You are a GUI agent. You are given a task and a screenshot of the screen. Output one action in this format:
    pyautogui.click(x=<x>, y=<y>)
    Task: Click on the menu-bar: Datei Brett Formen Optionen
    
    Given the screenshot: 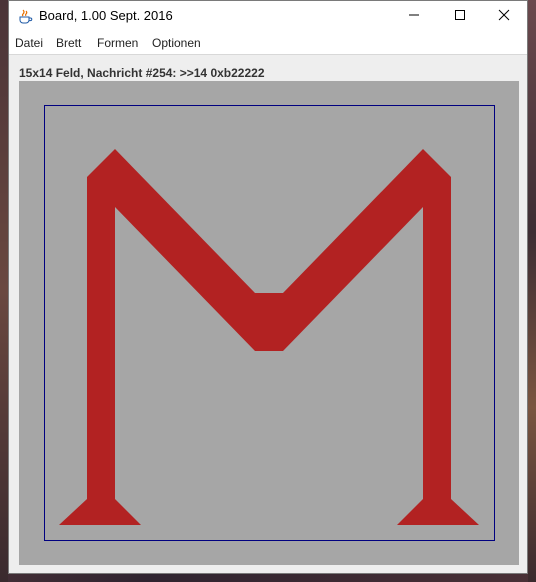 What is the action you would take?
    pyautogui.click(x=268, y=43)
    